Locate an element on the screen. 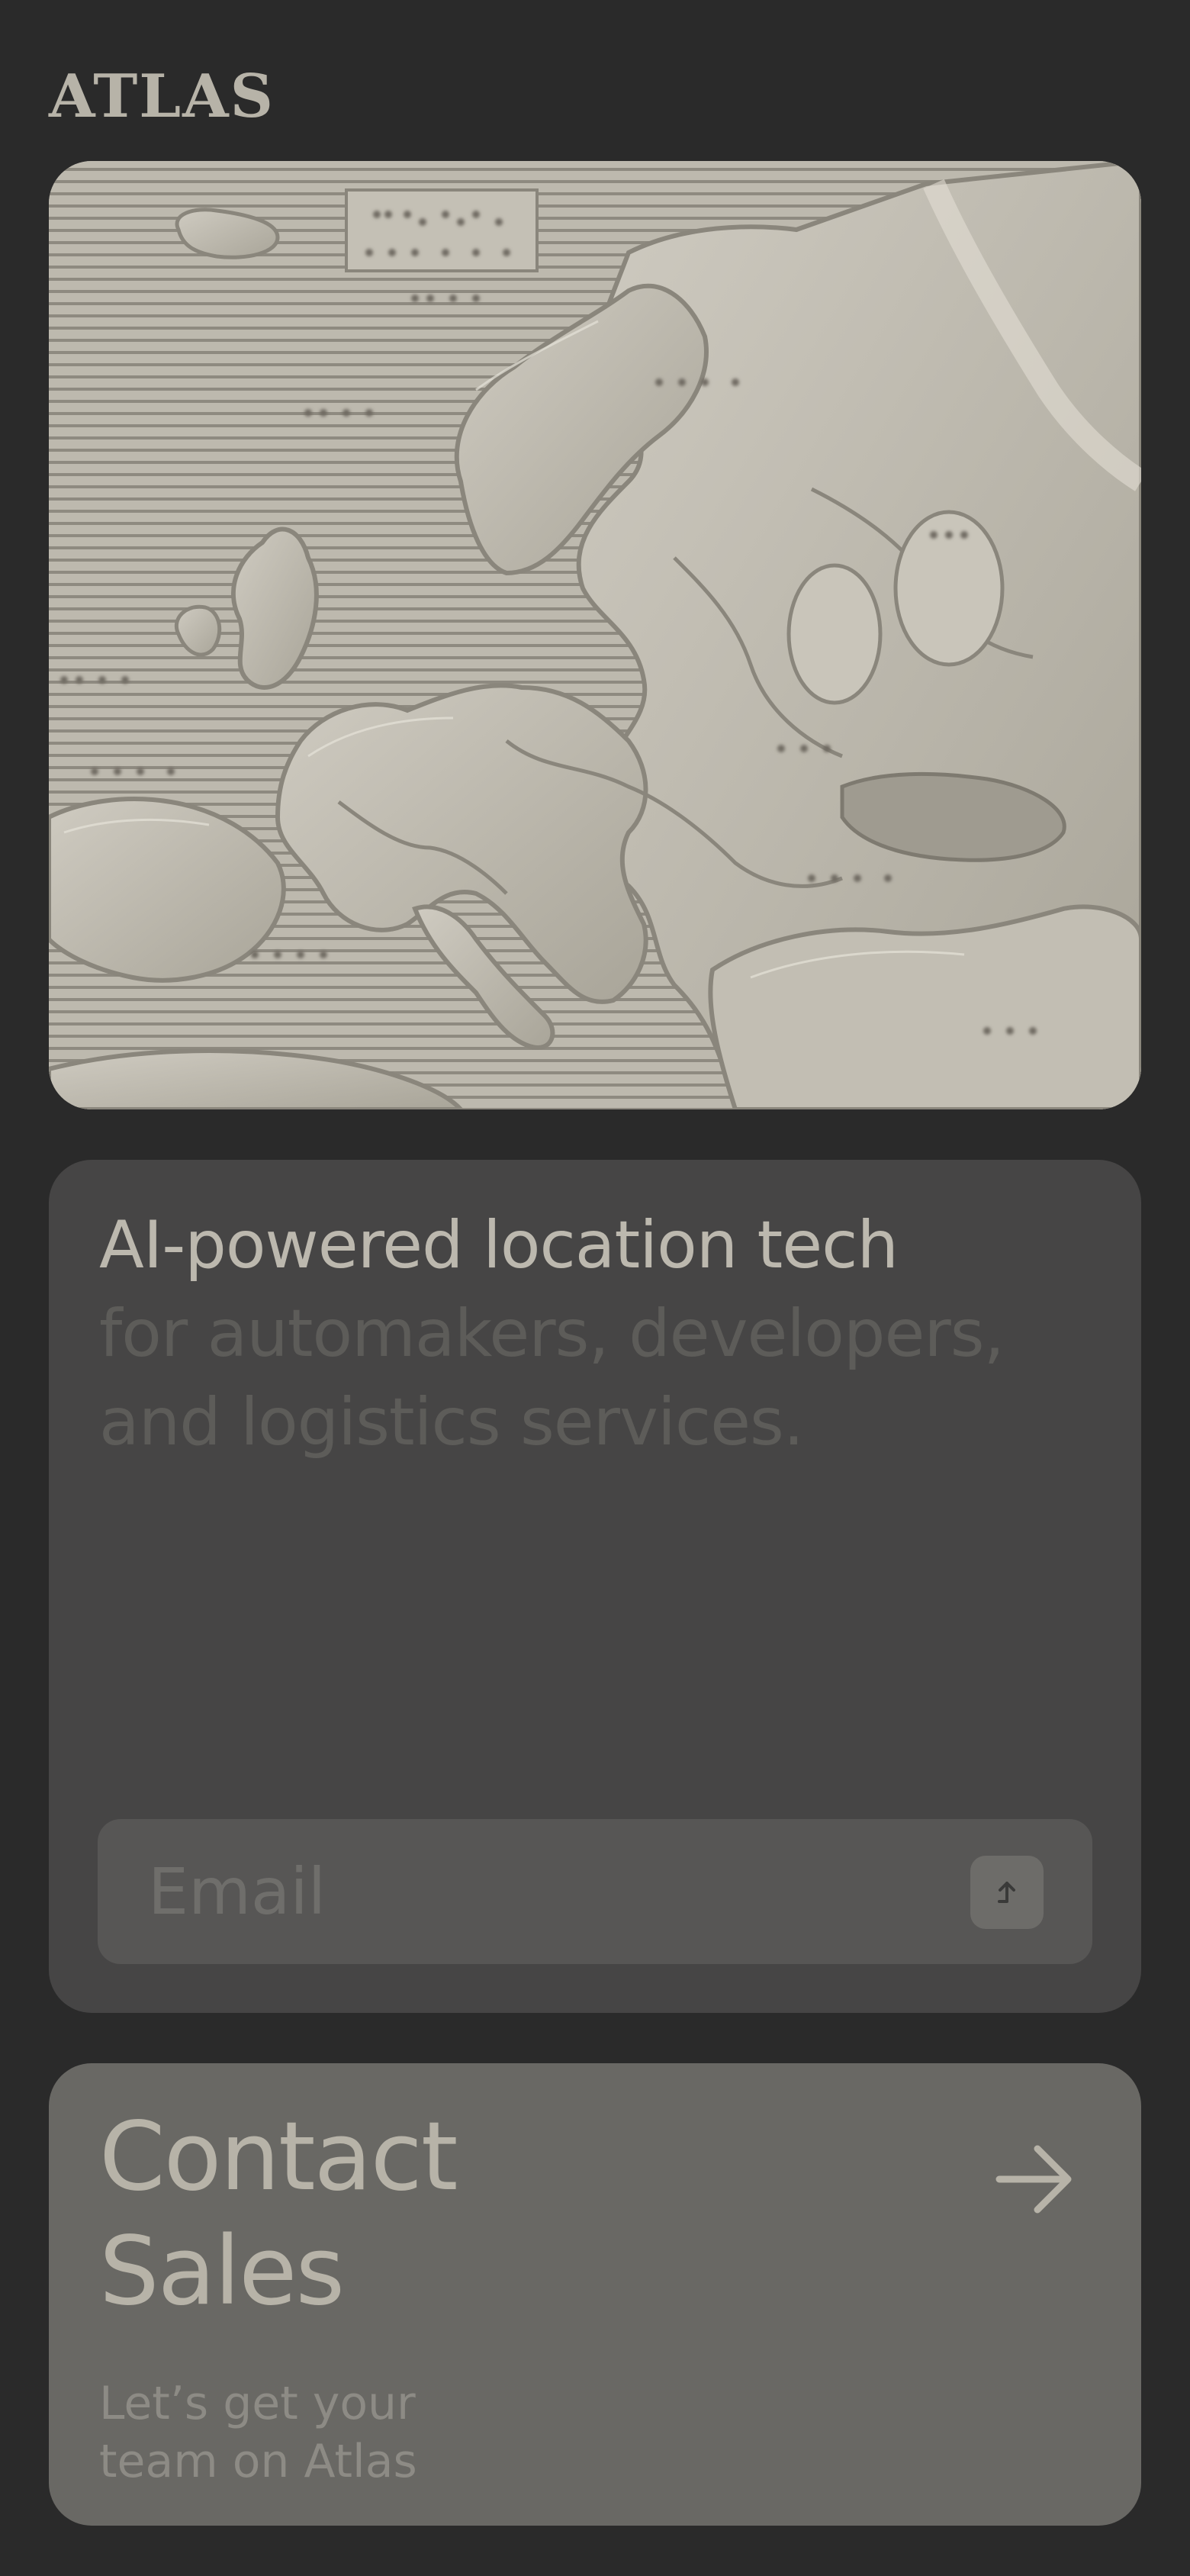  email-submit-button is located at coordinates (1007, 1892).